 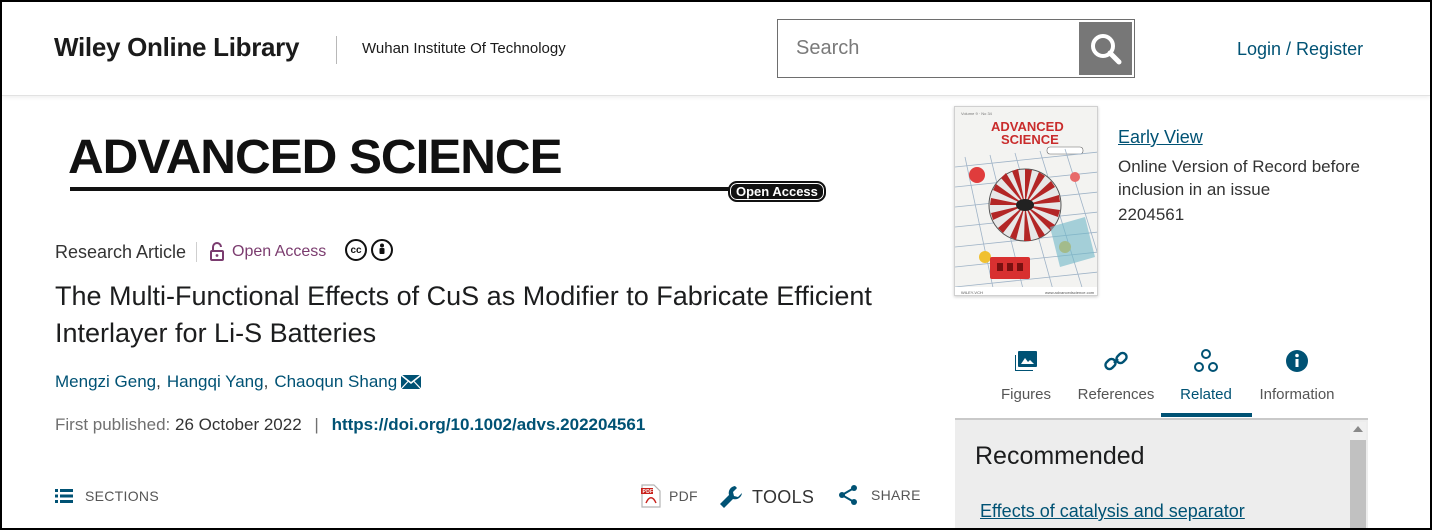 I want to click on tab-related: Related, so click(x=1206, y=382).